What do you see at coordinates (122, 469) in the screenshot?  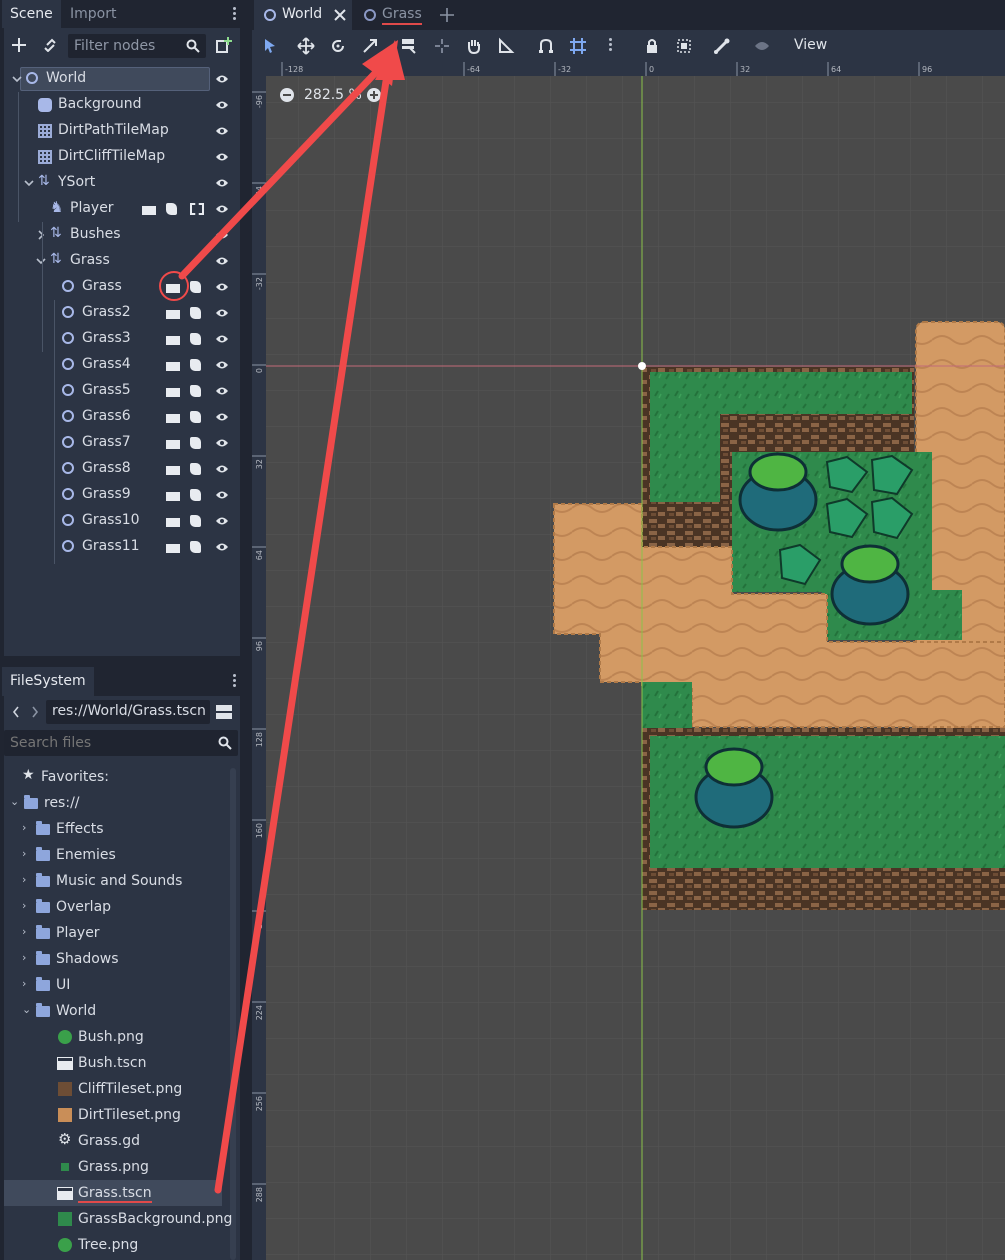 I see `scene-node-grass8: Grass8` at bounding box center [122, 469].